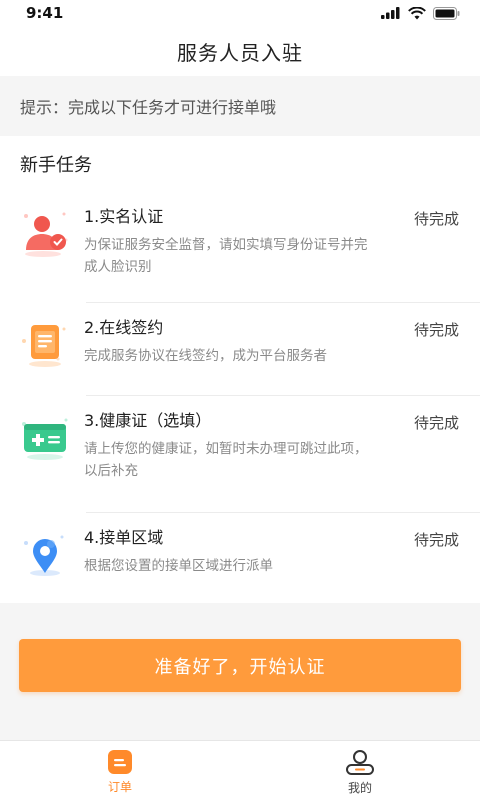 Image resolution: width=480 pixels, height=800 pixels. Describe the element at coordinates (124, 327) in the screenshot. I see `task-title: 2.在线签约` at that location.